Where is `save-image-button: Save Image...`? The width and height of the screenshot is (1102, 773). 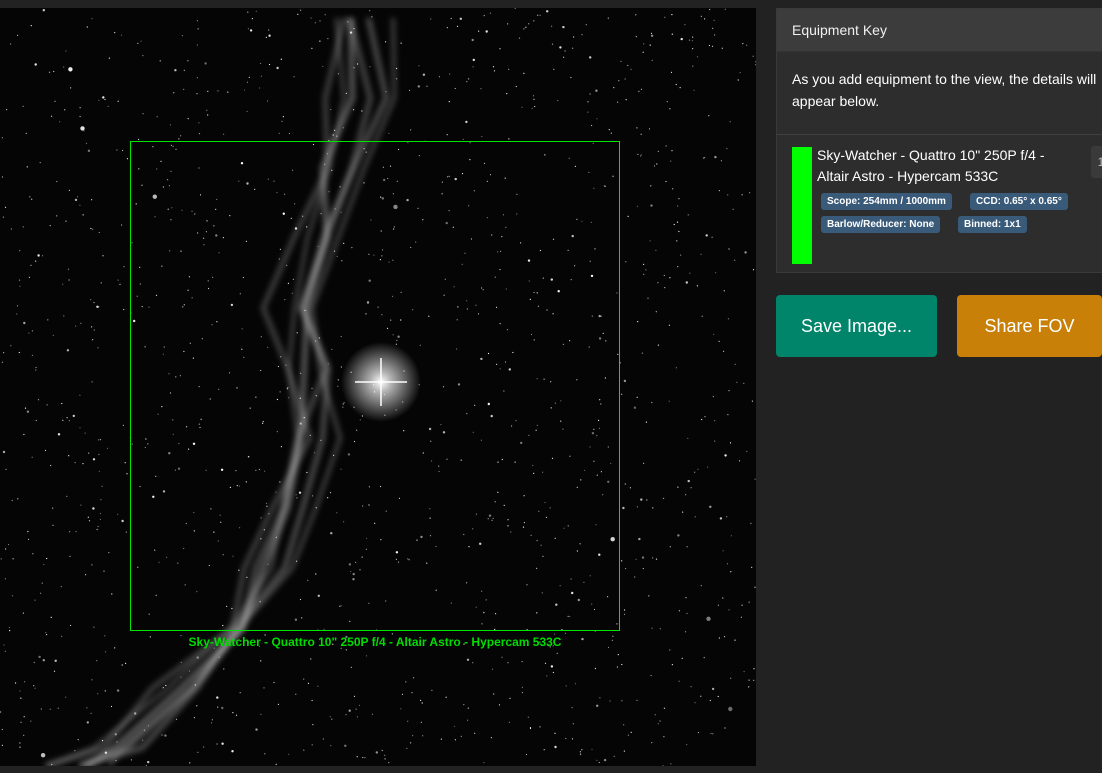
save-image-button: Save Image... is located at coordinates (856, 326).